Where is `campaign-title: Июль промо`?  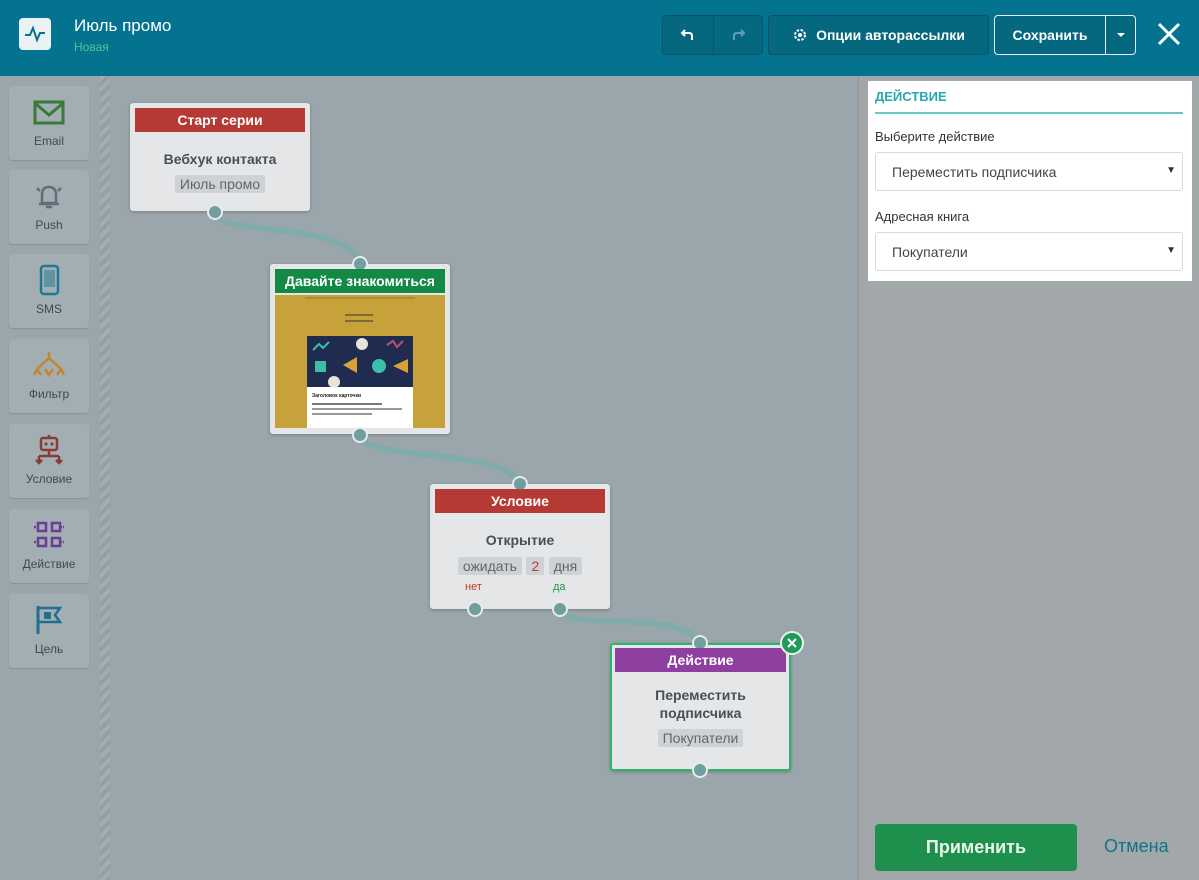
campaign-title: Июль промо is located at coordinates (123, 25).